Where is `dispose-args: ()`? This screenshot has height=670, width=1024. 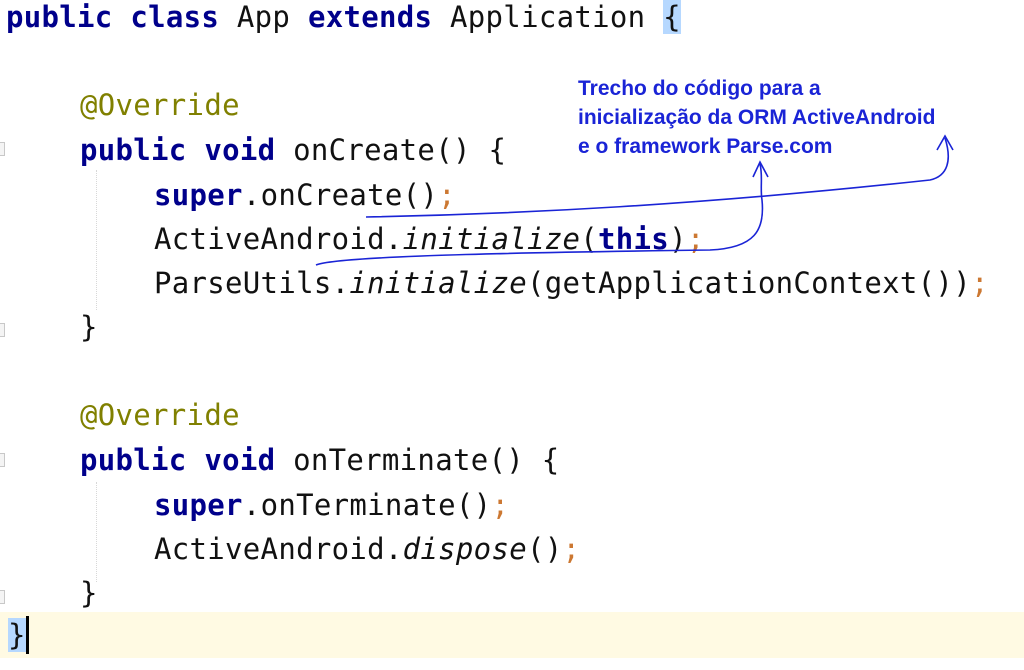
dispose-args: () is located at coordinates (544, 549).